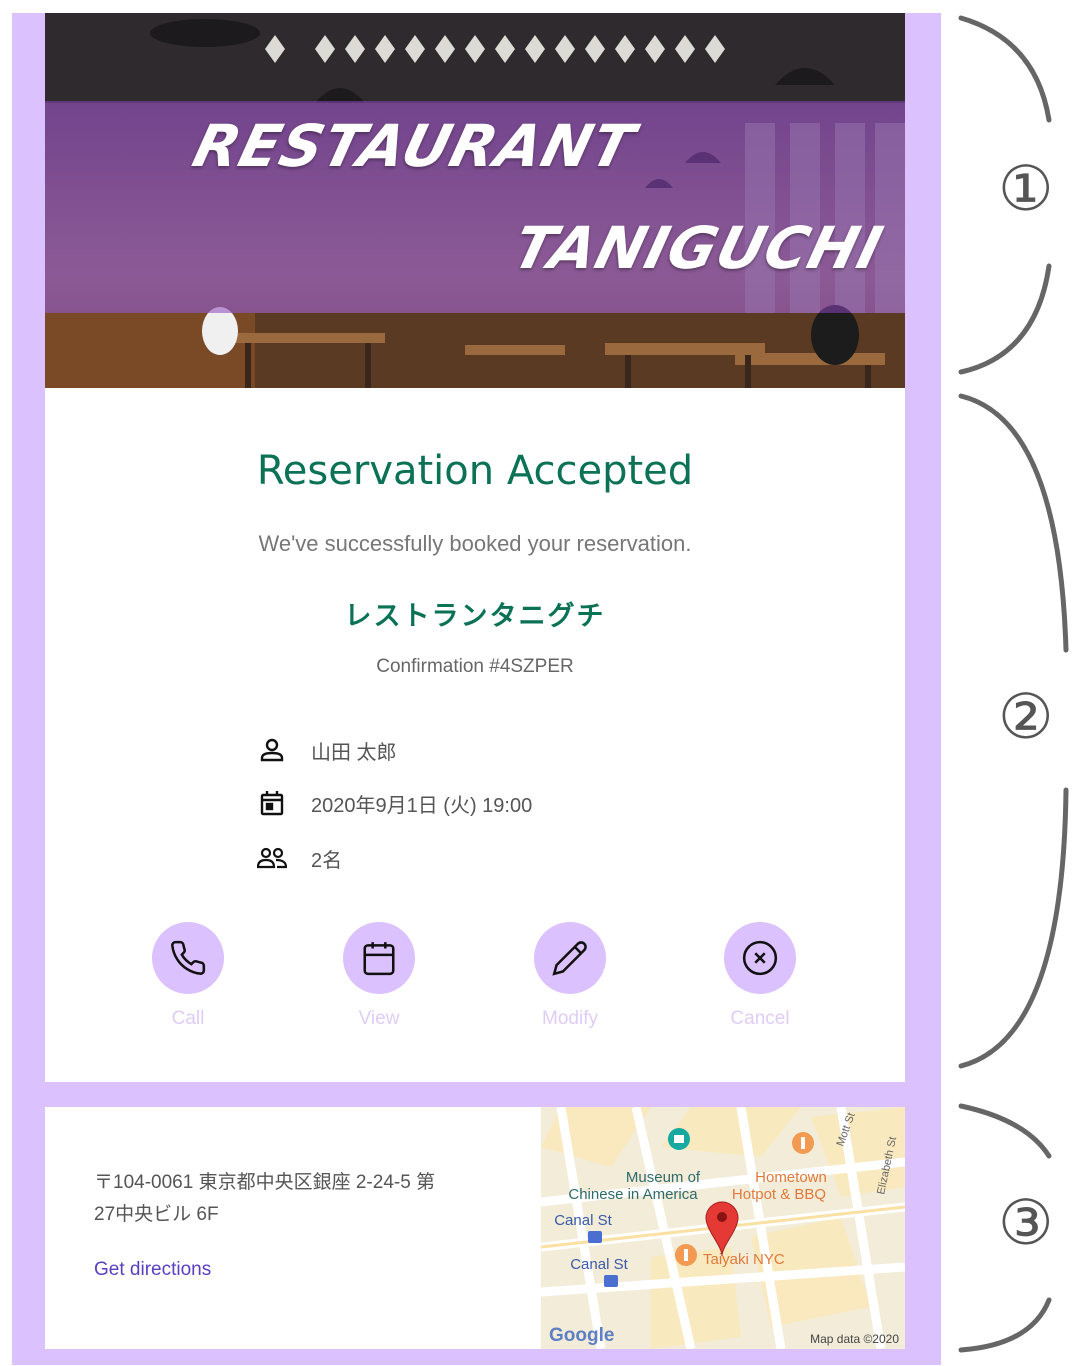  Describe the element at coordinates (354, 752) in the screenshot. I see `guest-name-text: 山田 太郎` at that location.